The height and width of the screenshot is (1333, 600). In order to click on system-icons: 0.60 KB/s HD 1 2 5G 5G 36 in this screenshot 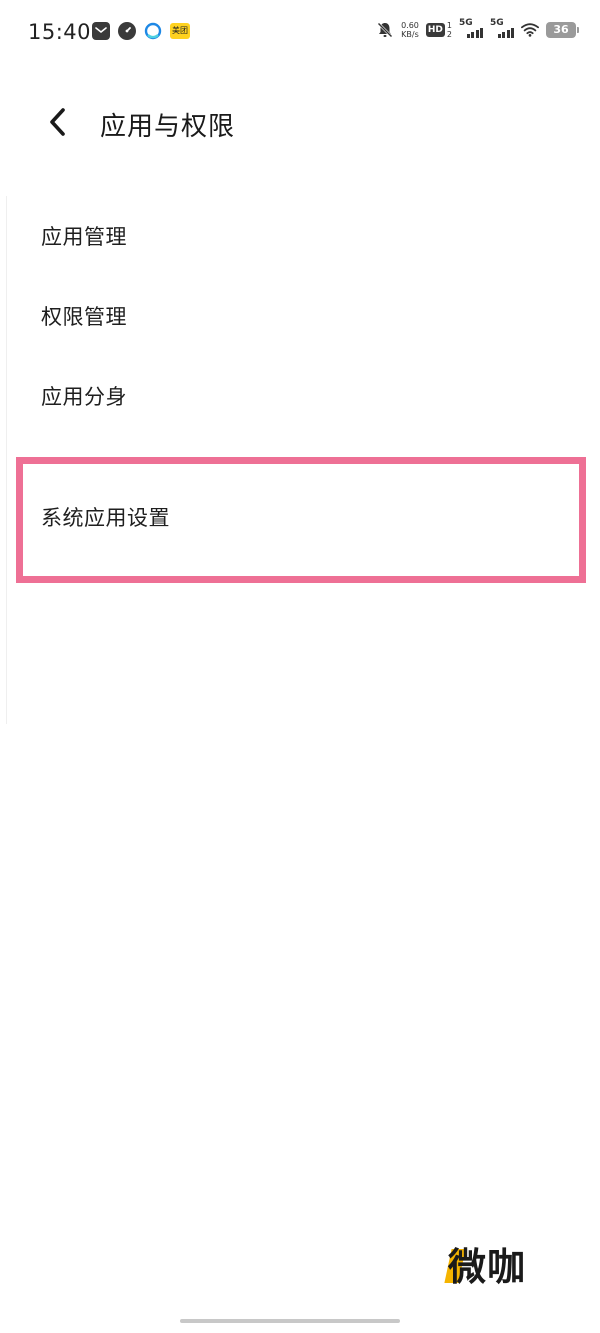, I will do `click(477, 29)`.